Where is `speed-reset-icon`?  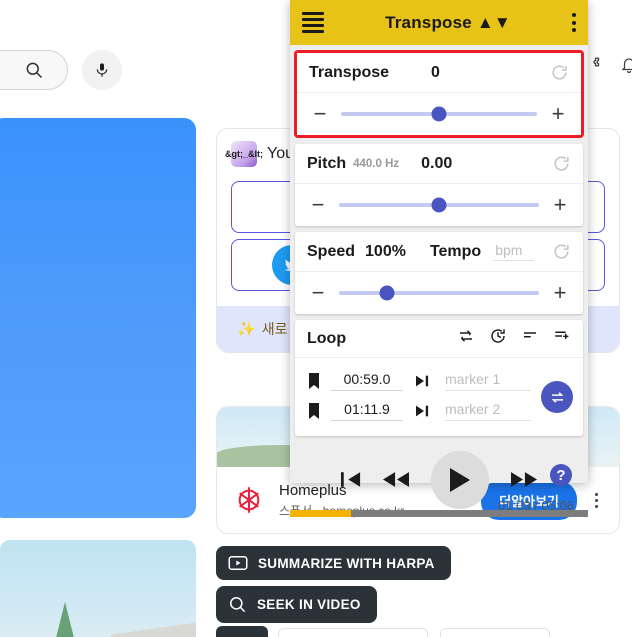 speed-reset-icon is located at coordinates (561, 251).